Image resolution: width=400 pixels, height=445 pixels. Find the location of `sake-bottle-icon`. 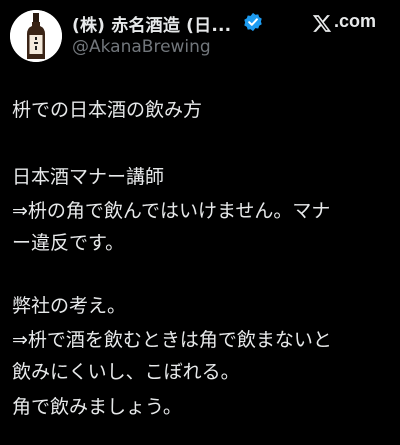

sake-bottle-icon is located at coordinates (36, 36).